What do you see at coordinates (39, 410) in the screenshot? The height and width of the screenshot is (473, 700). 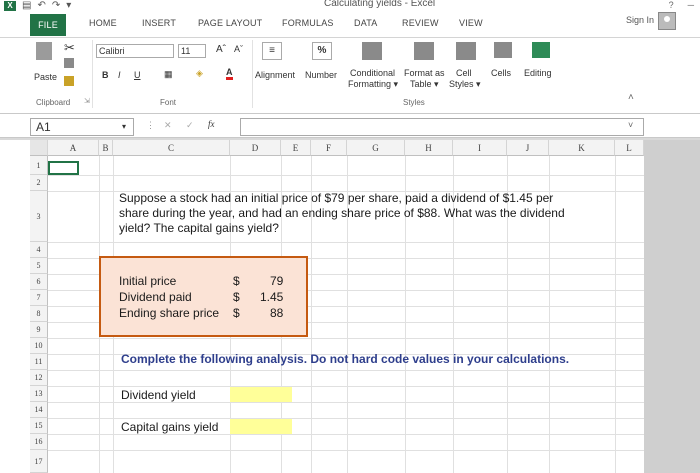 I see `row-header: 14` at bounding box center [39, 410].